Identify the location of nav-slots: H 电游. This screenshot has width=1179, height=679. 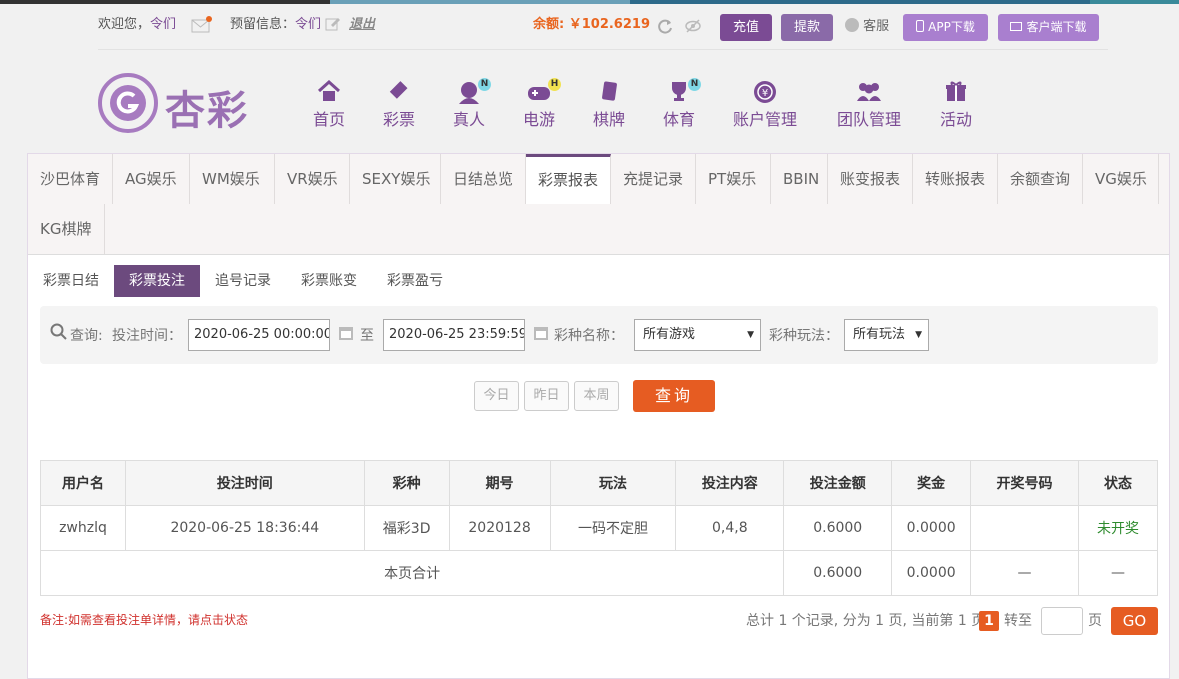
(541, 104).